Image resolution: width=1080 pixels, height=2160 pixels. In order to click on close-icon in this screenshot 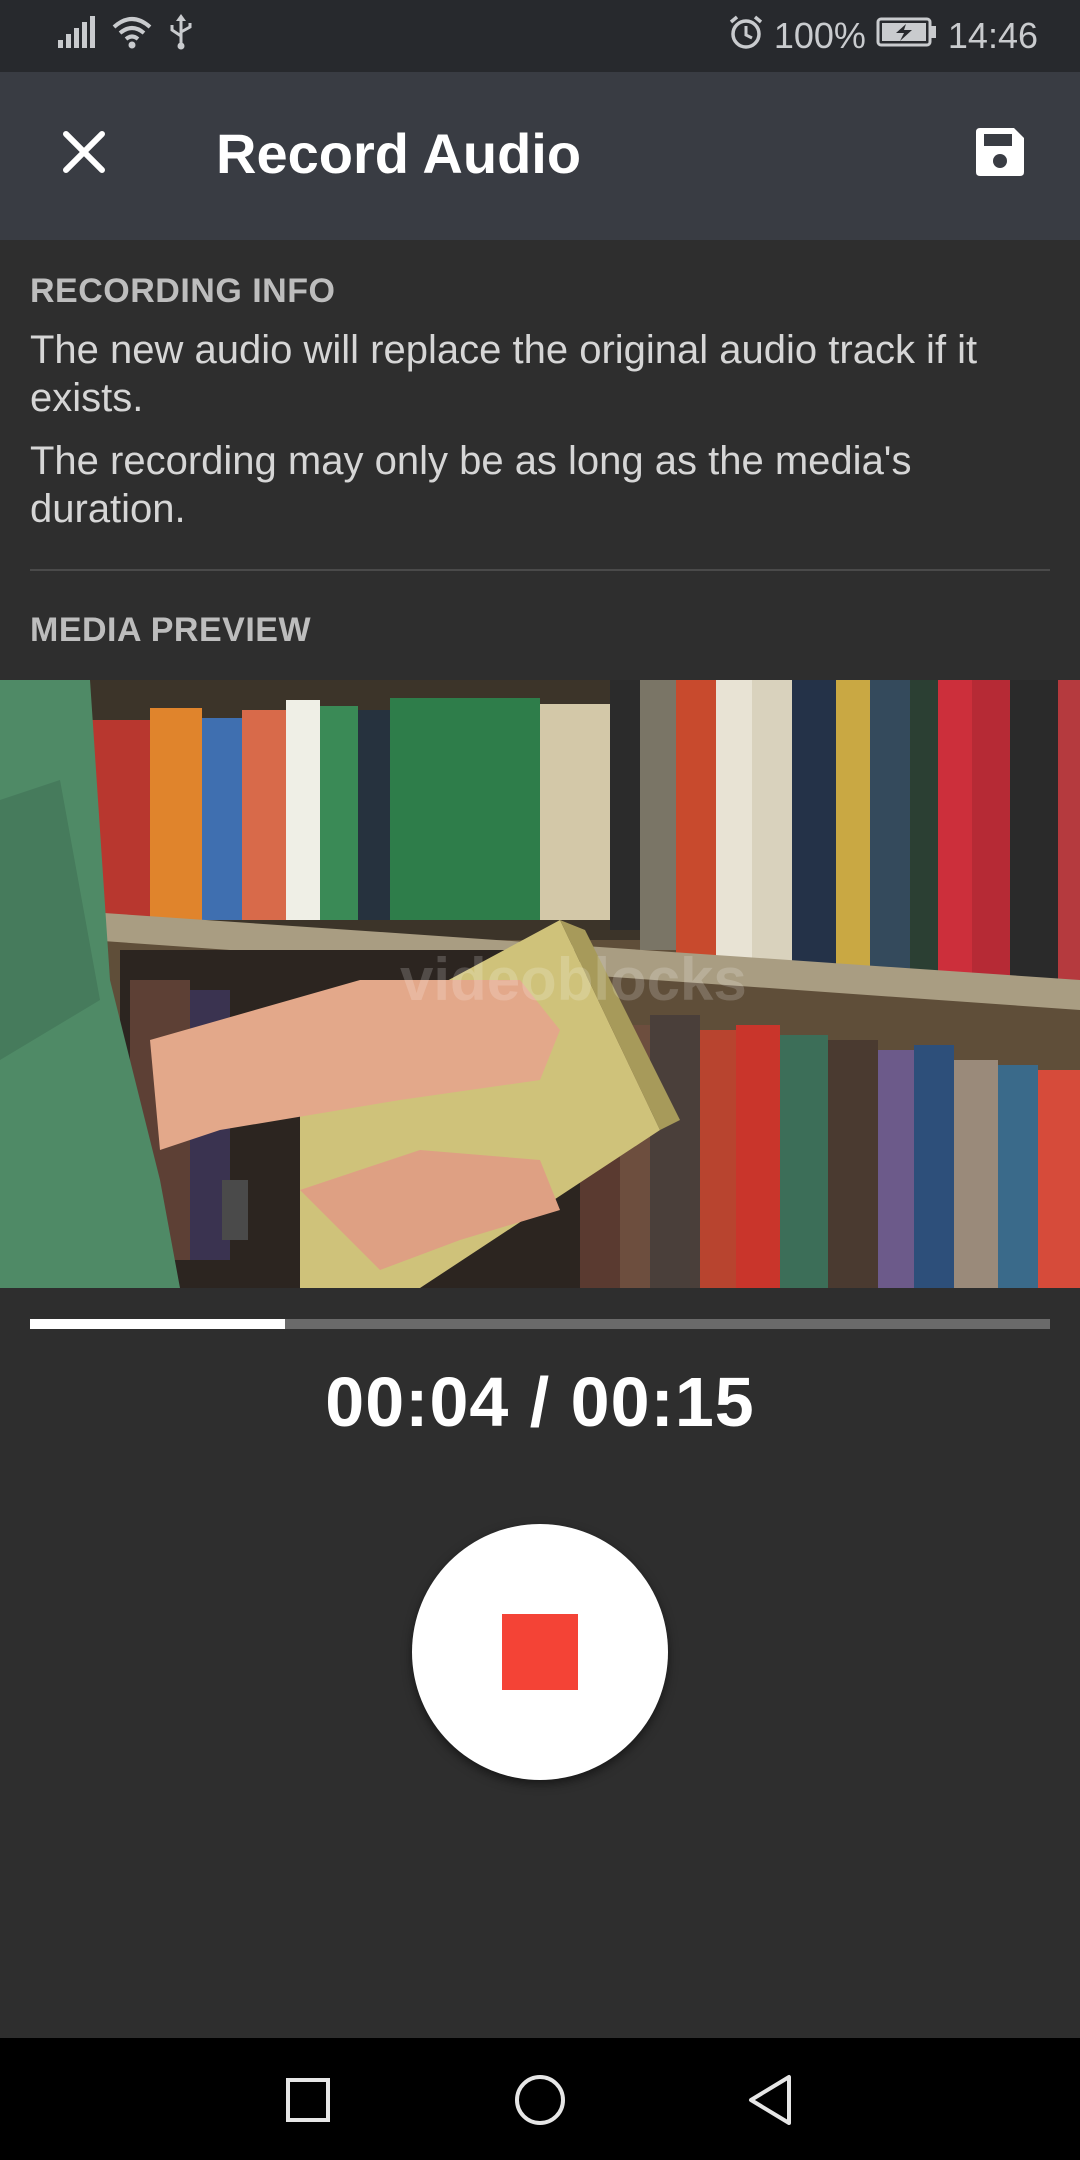, I will do `click(84, 152)`.